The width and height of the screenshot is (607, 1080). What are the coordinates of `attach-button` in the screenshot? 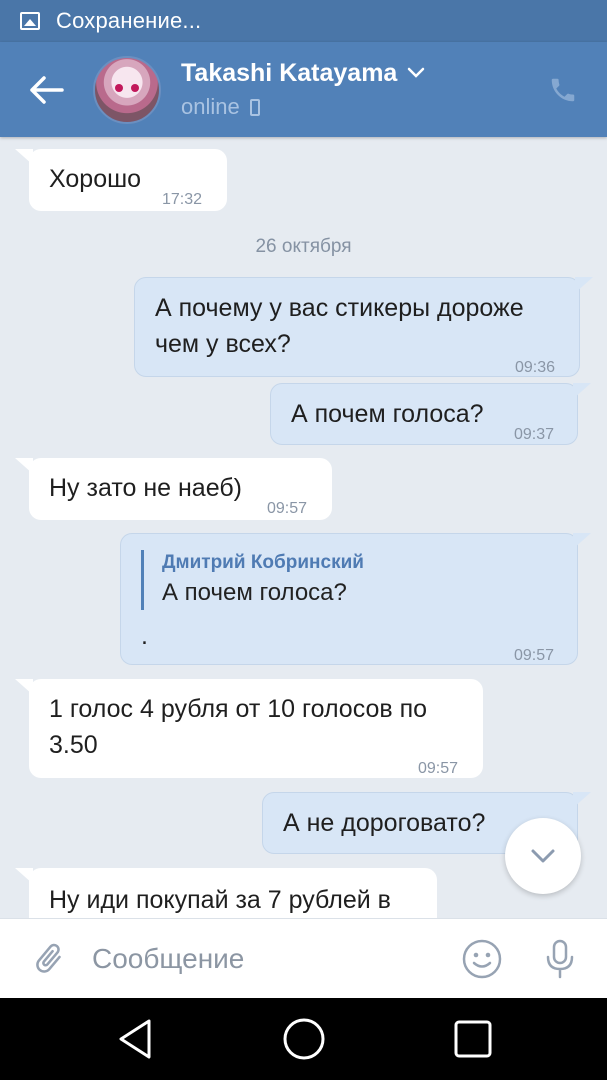 It's located at (49, 959).